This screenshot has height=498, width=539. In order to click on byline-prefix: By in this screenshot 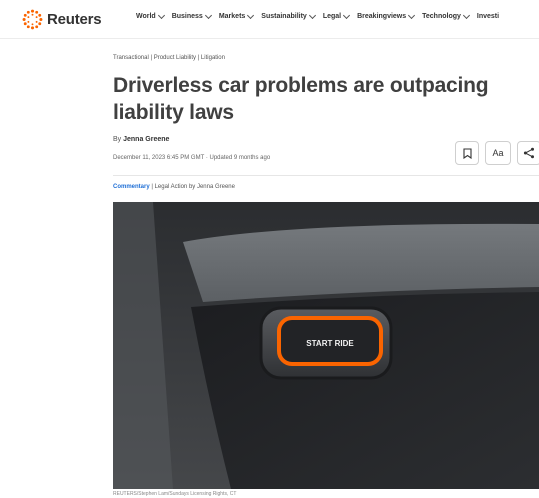, I will do `click(118, 139)`.